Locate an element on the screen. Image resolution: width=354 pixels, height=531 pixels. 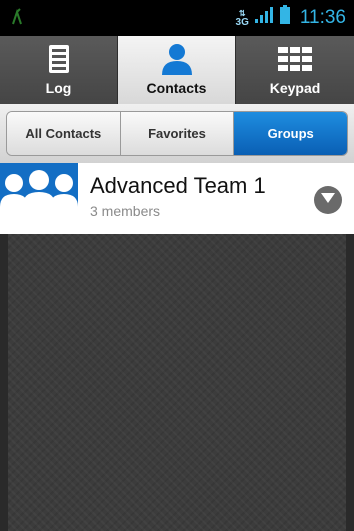
contacts-filter-bar: All Contacts Favorites Groups is located at coordinates (177, 133).